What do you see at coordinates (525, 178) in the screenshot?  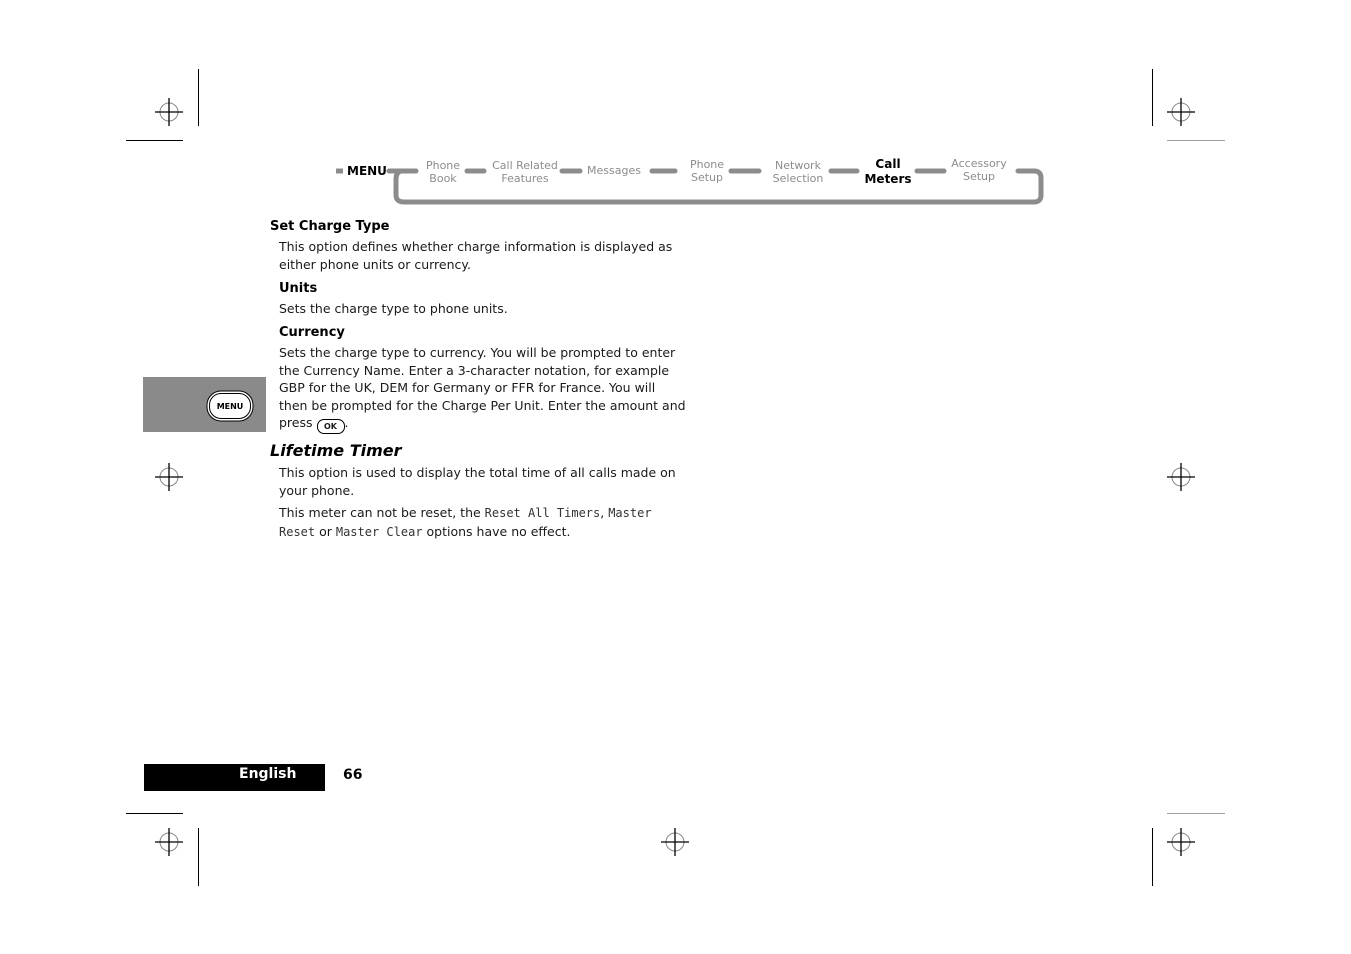 I see `nav-item-label: Features` at bounding box center [525, 178].